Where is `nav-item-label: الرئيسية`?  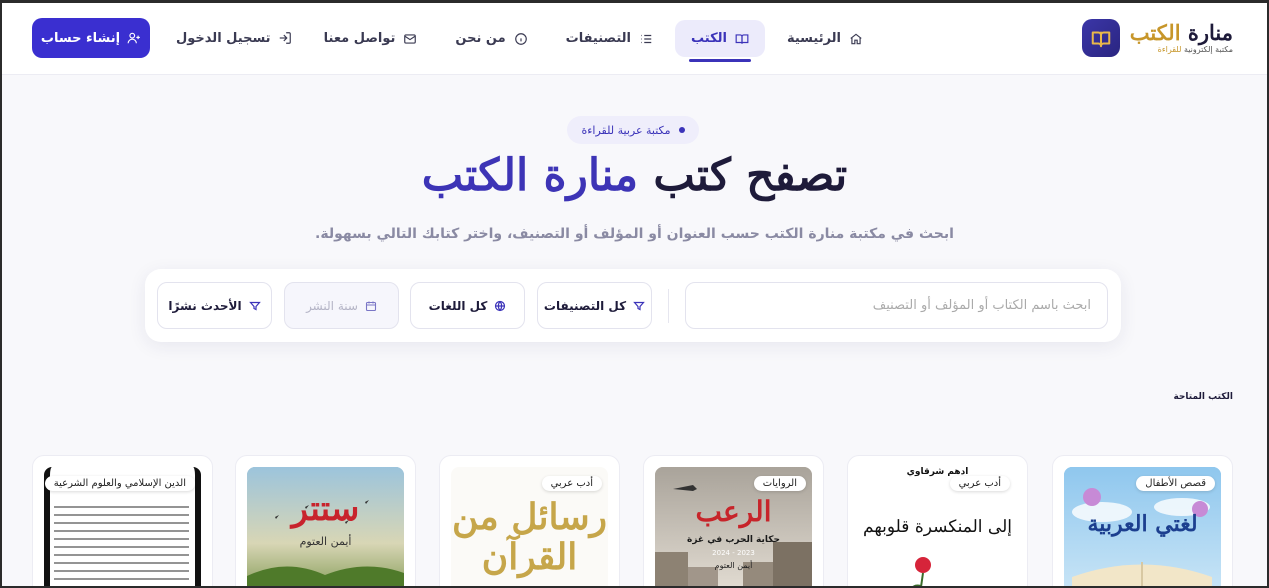 nav-item-label: الرئيسية is located at coordinates (813, 38).